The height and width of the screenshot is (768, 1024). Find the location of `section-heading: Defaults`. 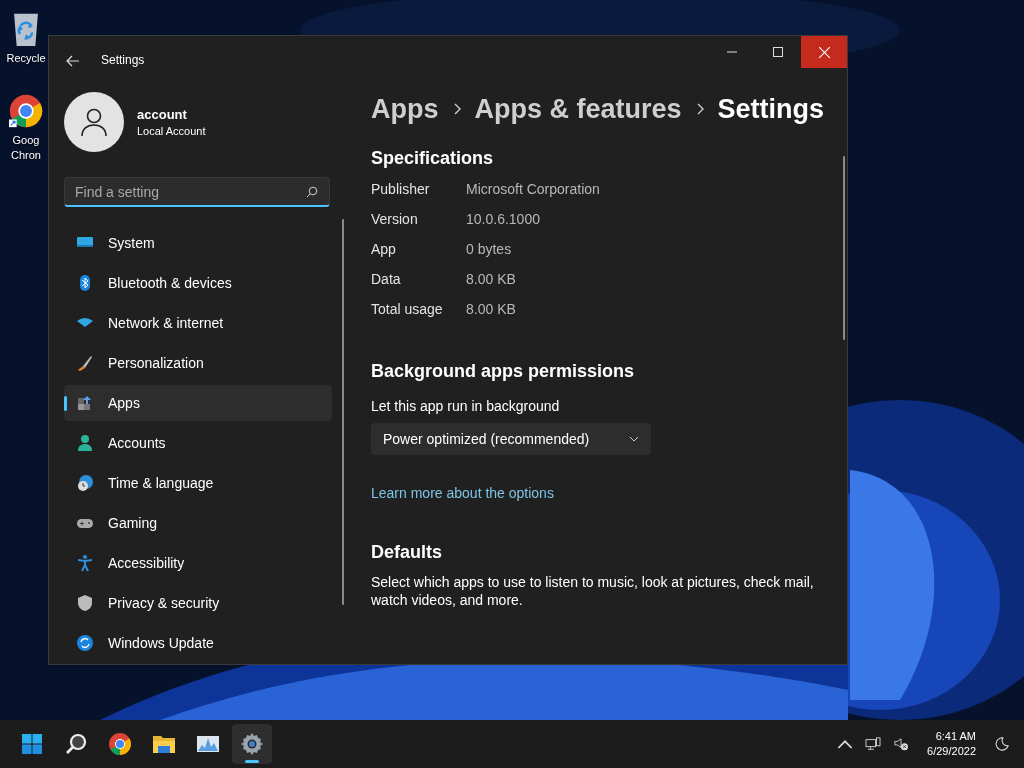

section-heading: Defaults is located at coordinates (407, 552).